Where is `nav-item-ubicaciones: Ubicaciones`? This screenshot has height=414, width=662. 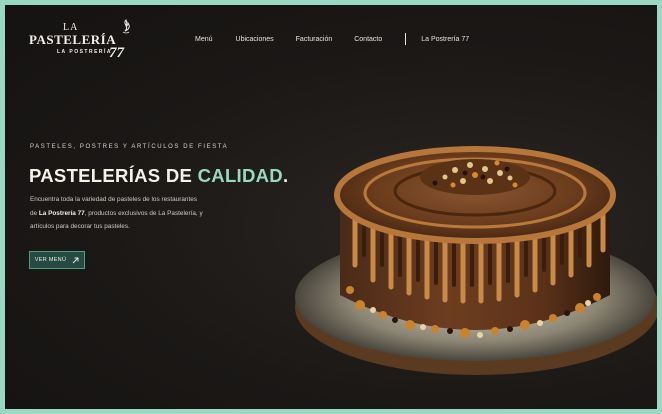
nav-item-ubicaciones: Ubicaciones is located at coordinates (255, 39).